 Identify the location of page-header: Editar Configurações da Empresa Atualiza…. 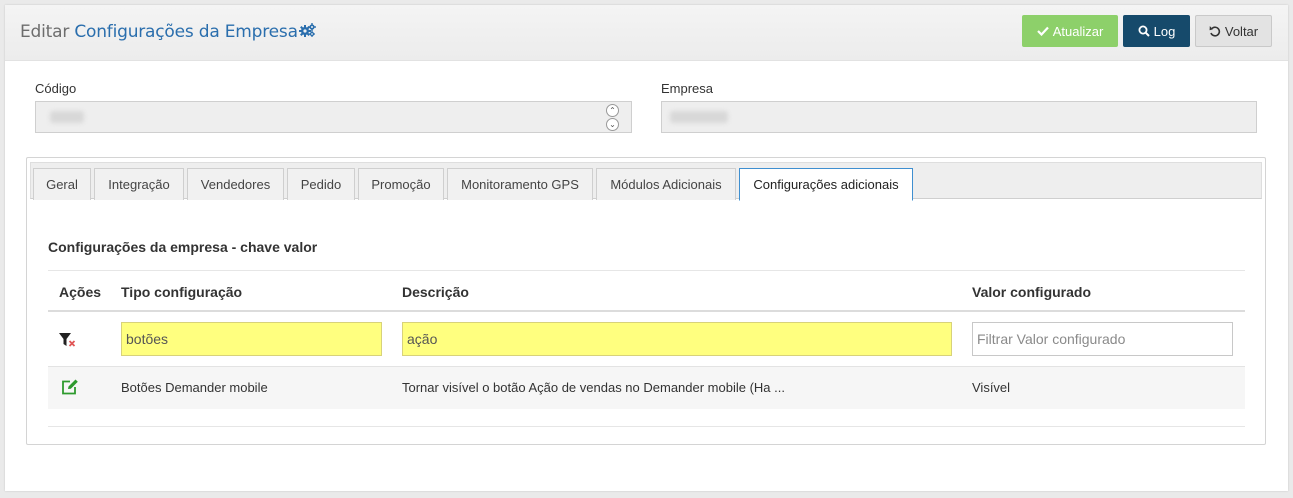
(646, 33).